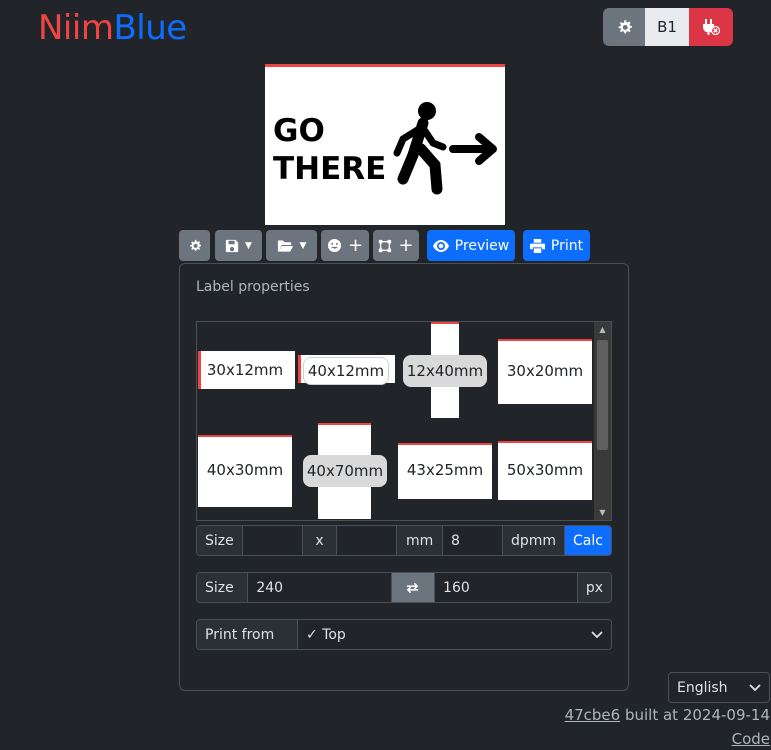 Image resolution: width=771 pixels, height=750 pixels. Describe the element at coordinates (320, 587) in the screenshot. I see `width-px-input: 240` at that location.